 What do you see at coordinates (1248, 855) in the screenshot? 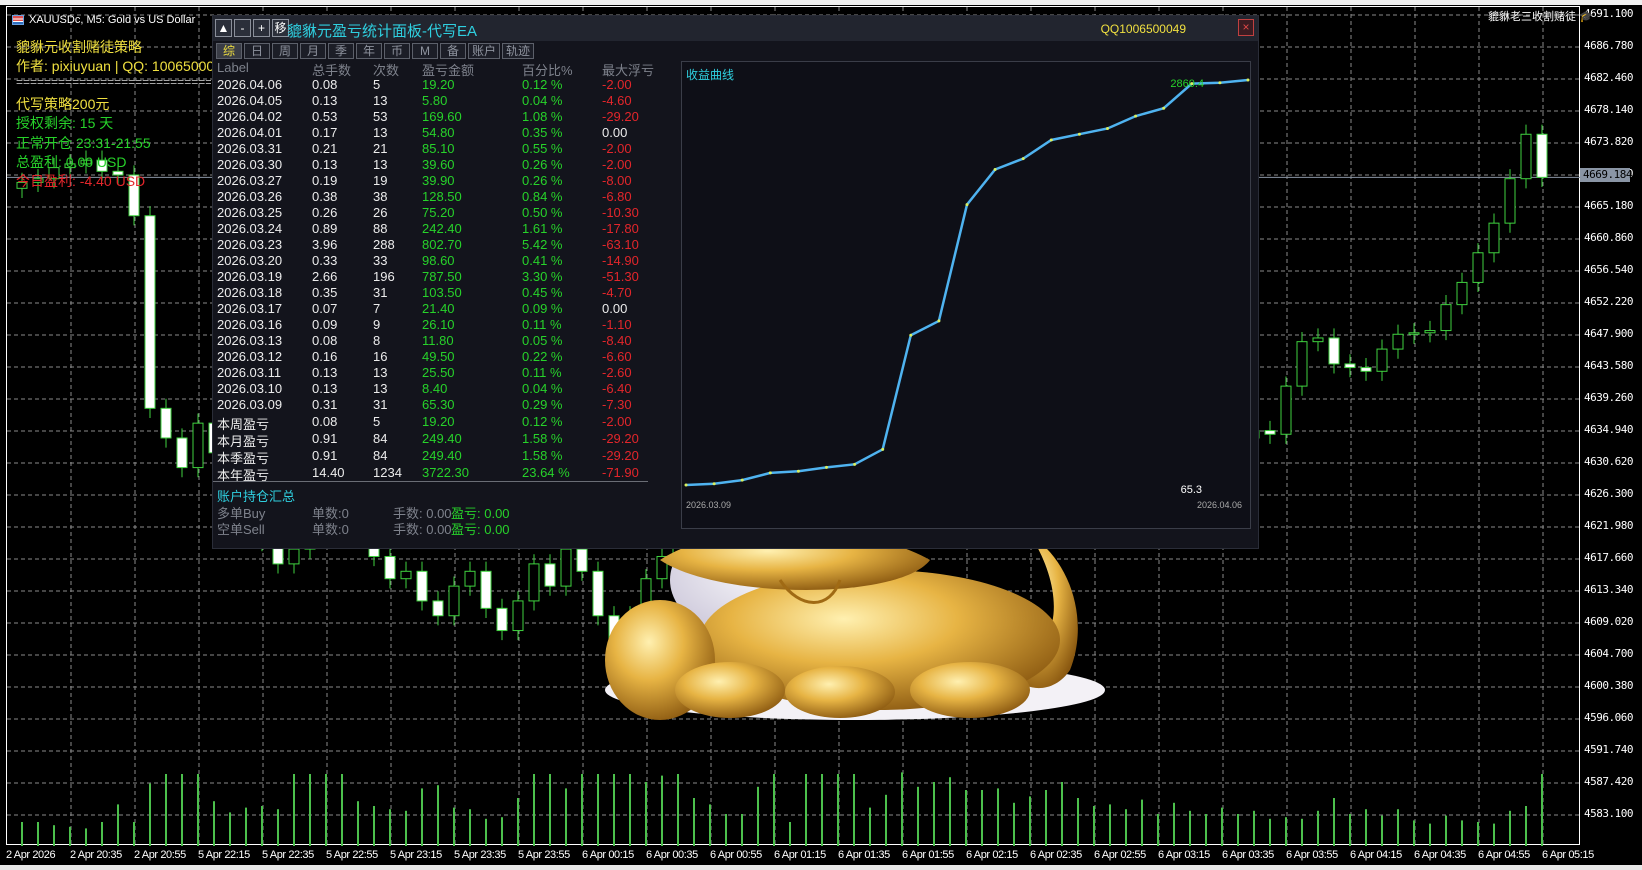
I see `time-tick-label: 6 Apr 03:35` at bounding box center [1248, 855].